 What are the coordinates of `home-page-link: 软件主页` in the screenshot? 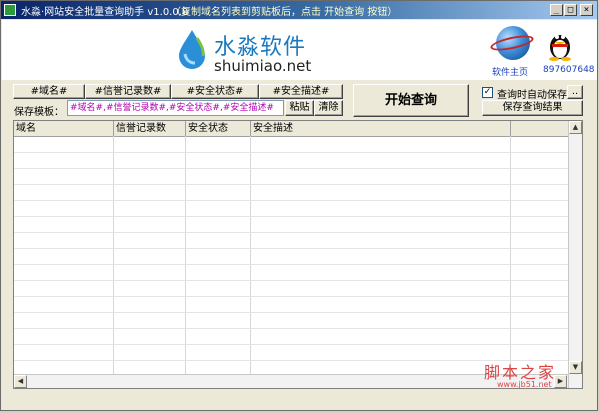 It's located at (510, 71).